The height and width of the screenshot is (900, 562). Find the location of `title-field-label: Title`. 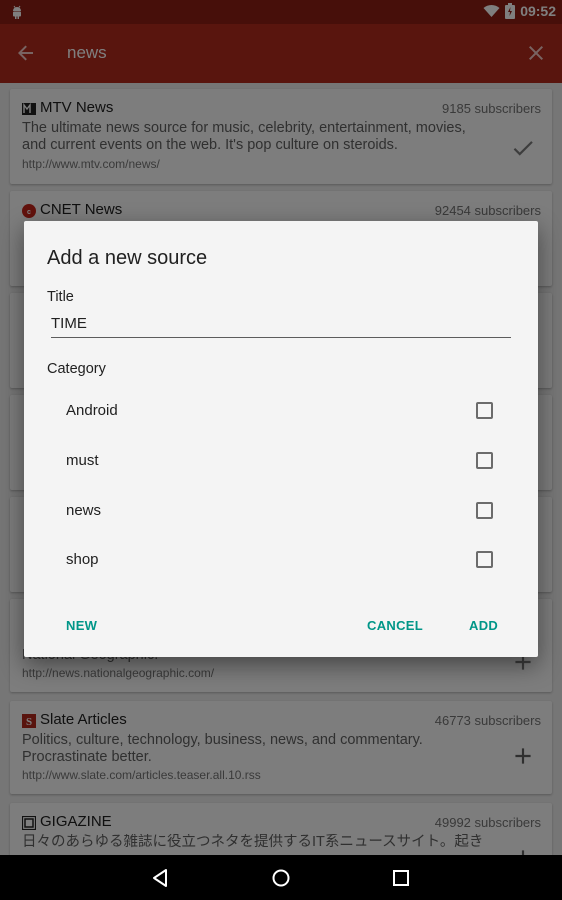

title-field-label: Title is located at coordinates (60, 297).